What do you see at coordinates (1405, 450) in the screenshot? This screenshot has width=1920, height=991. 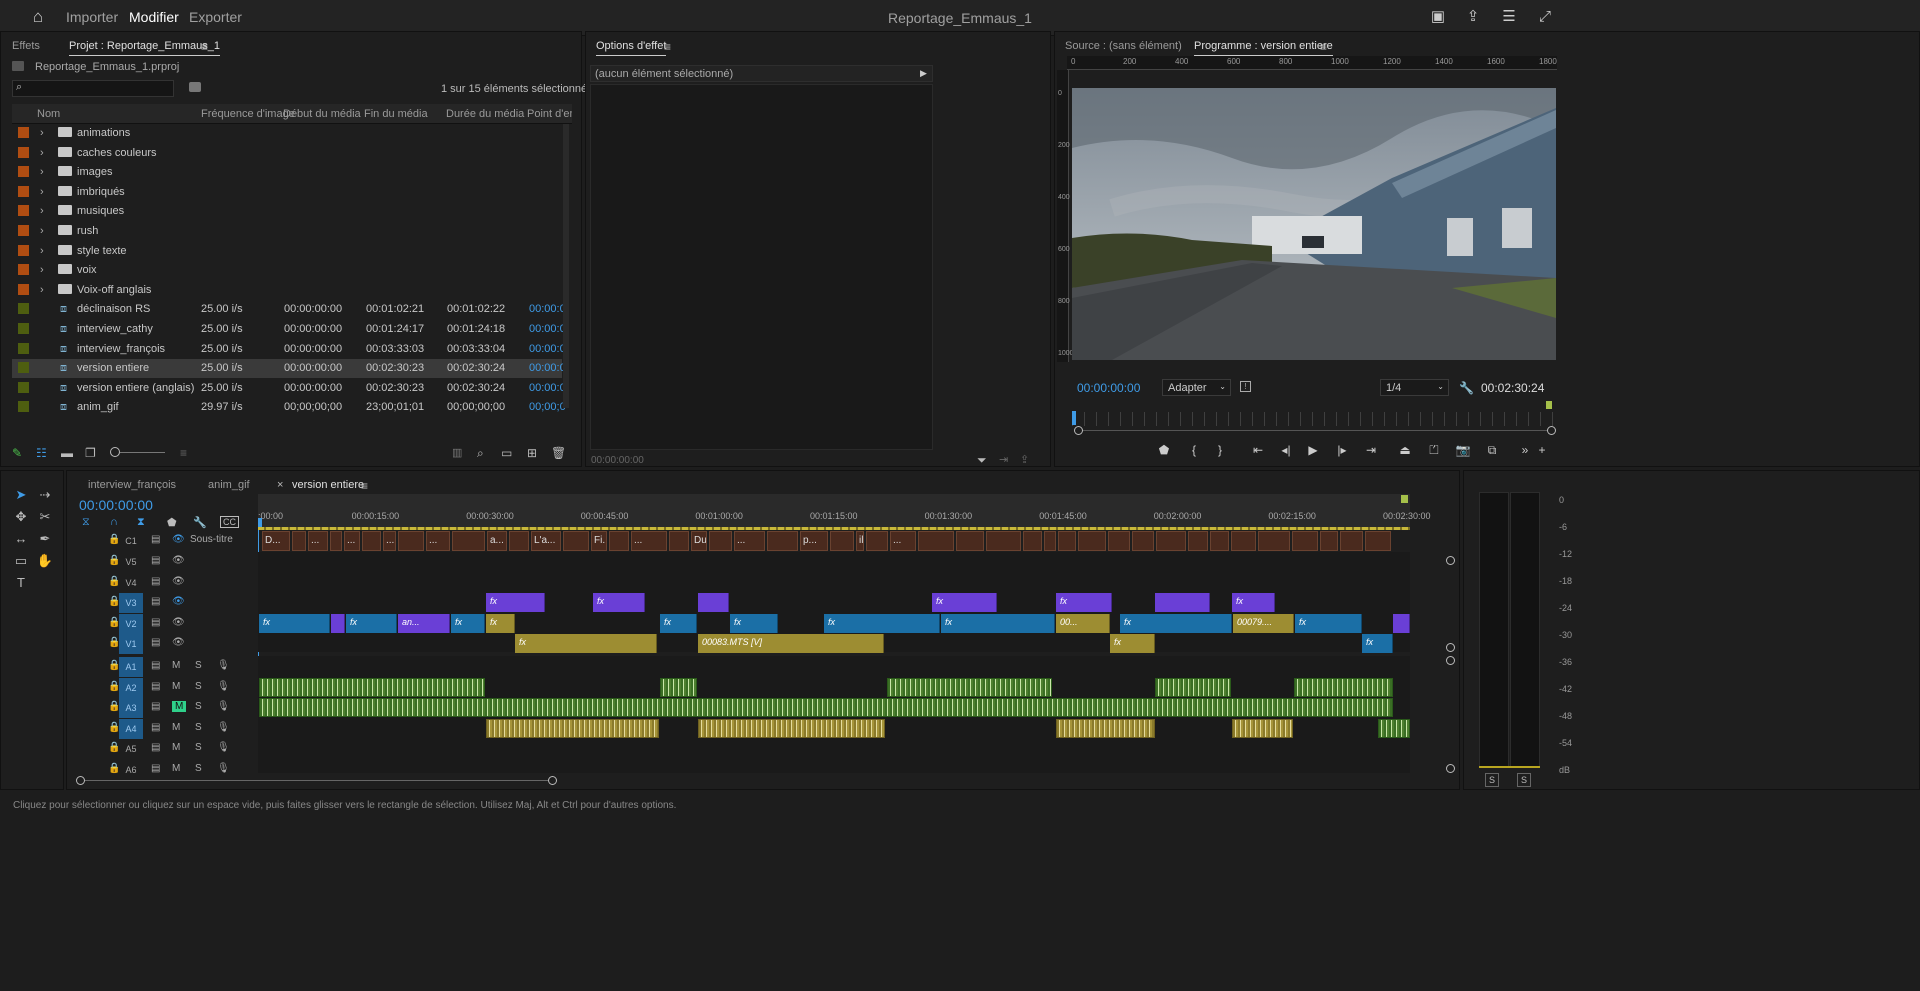 I see `lift-icon: ⏏` at bounding box center [1405, 450].